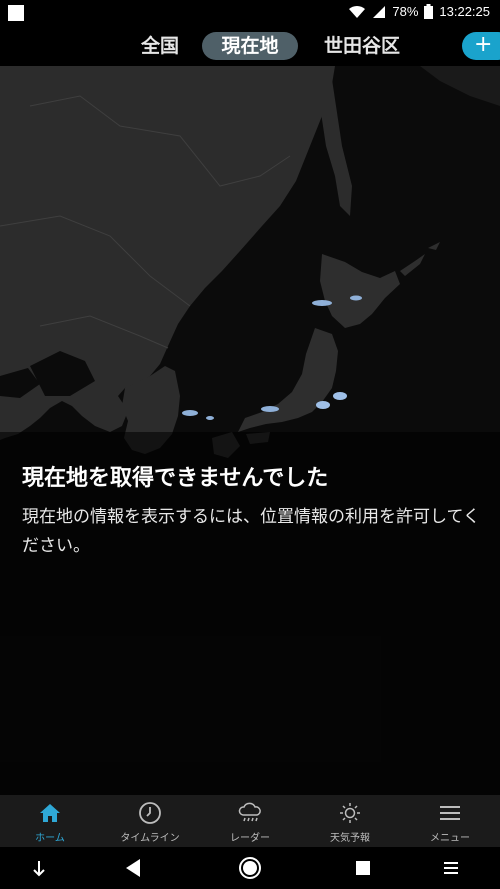 The image size is (500, 889). What do you see at coordinates (250, 838) in the screenshot?
I see `nav-radar-label: レーダー` at bounding box center [250, 838].